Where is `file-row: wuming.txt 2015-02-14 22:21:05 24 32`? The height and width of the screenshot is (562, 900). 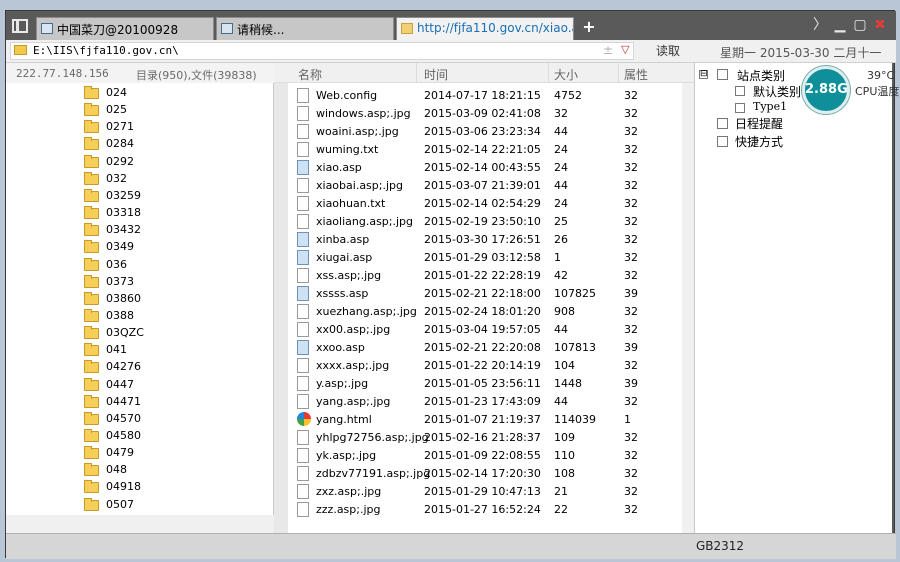 file-row: wuming.txt 2015-02-14 22:21:05 24 32 is located at coordinates (478, 150).